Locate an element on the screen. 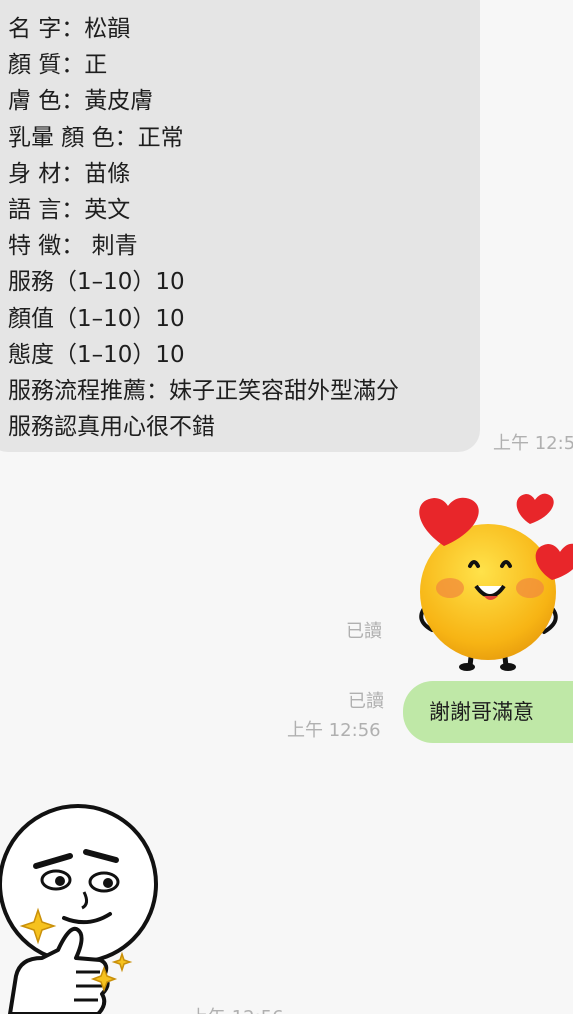 This screenshot has width=573, height=1014. message-line: 服務流程推薦：妹子正笑容甜外型滿分 is located at coordinates (203, 391).